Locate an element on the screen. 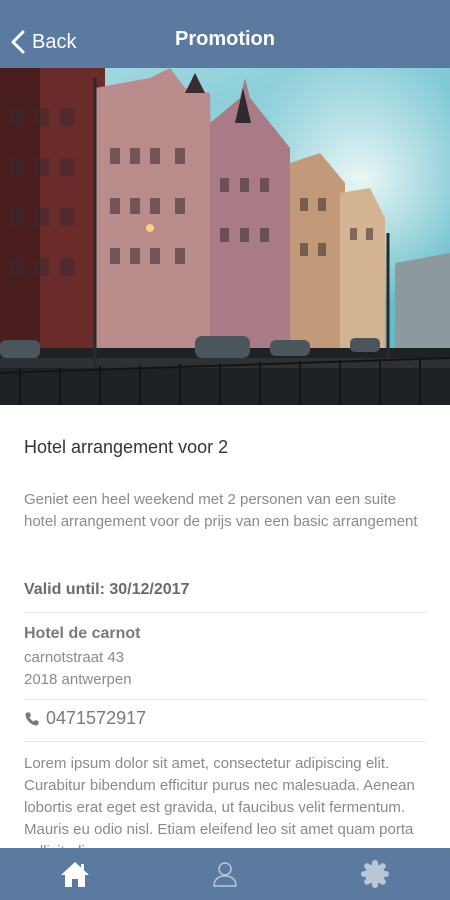 The image size is (450, 900). tab-promotions is located at coordinates (375, 874).